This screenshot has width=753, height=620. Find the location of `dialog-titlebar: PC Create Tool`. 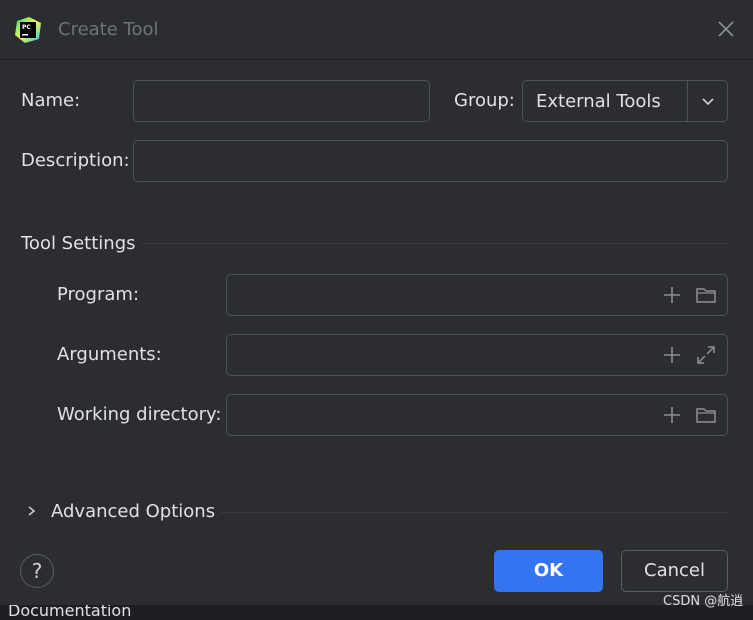

dialog-titlebar: PC Create Tool is located at coordinates (376, 30).